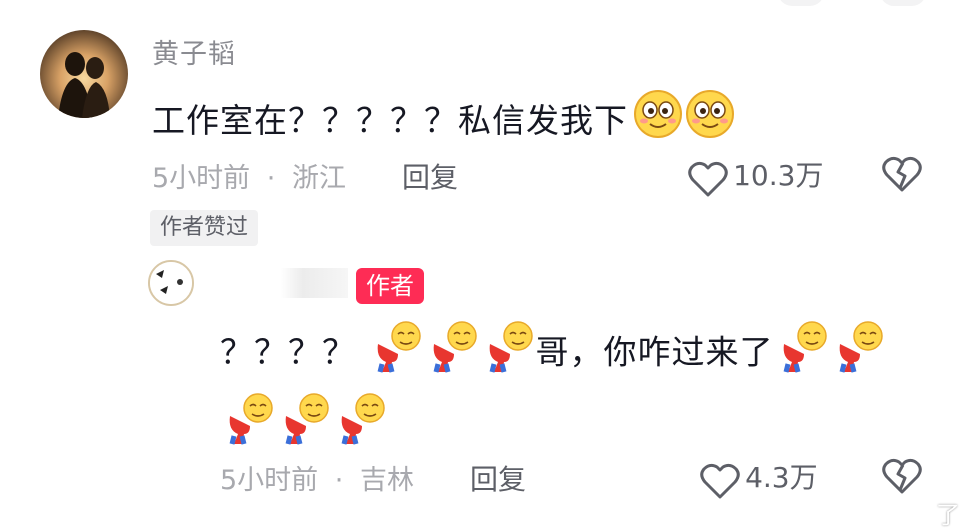  Describe the element at coordinates (194, 51) in the screenshot. I see `comment-username: 黄子韬` at that location.